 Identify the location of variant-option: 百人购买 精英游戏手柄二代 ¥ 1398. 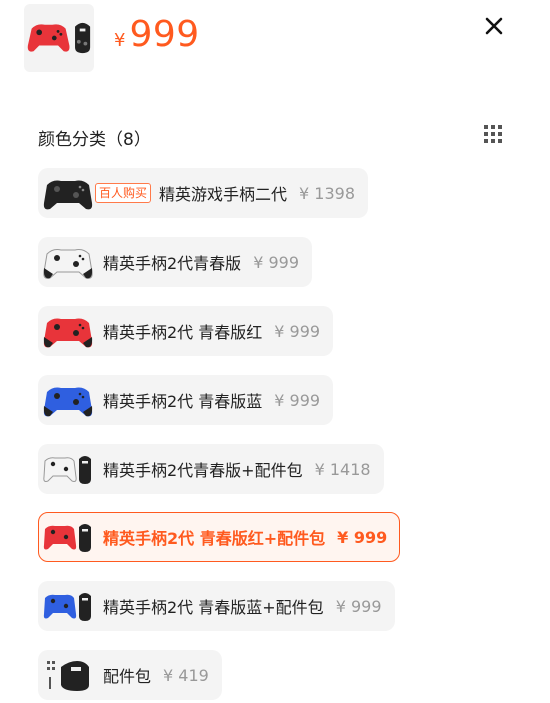
(203, 193).